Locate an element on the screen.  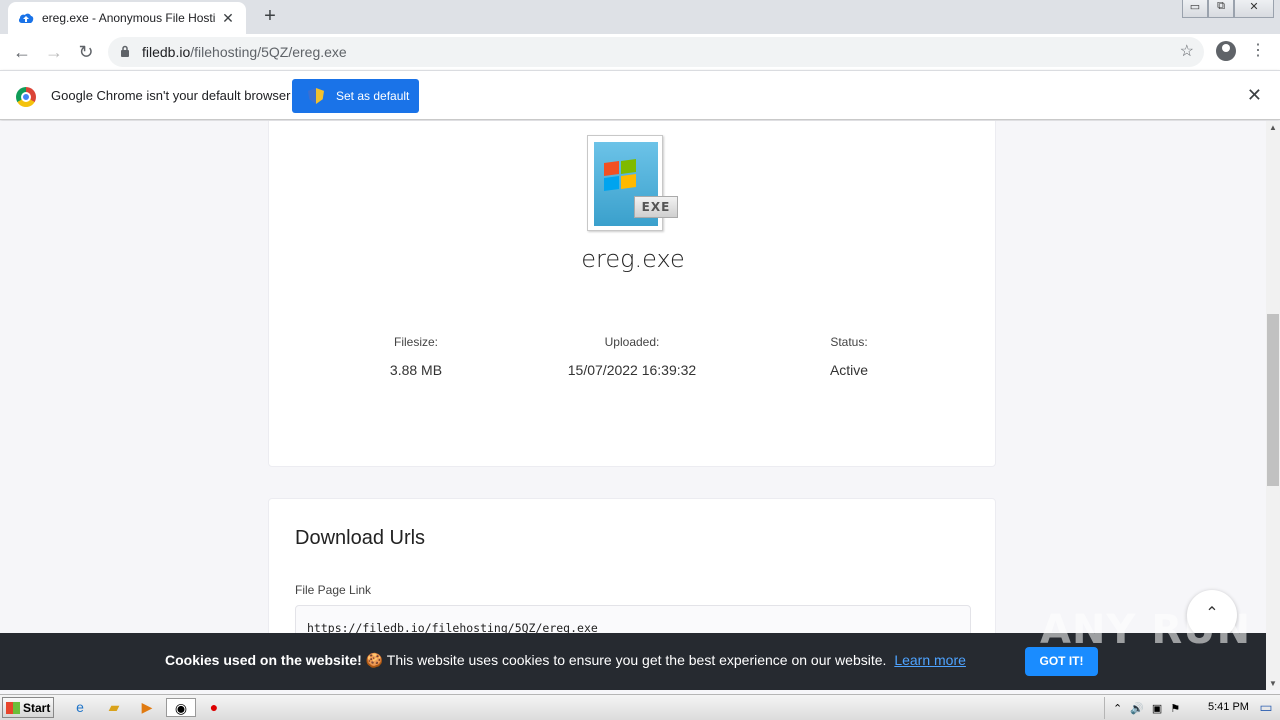
page-scrollbar: ▲ ▼ is located at coordinates (1273, 405).